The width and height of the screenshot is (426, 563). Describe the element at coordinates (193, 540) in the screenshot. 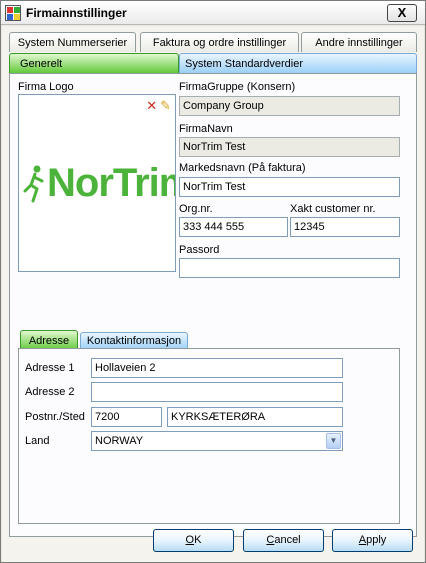

I see `ok-button: OK` at that location.